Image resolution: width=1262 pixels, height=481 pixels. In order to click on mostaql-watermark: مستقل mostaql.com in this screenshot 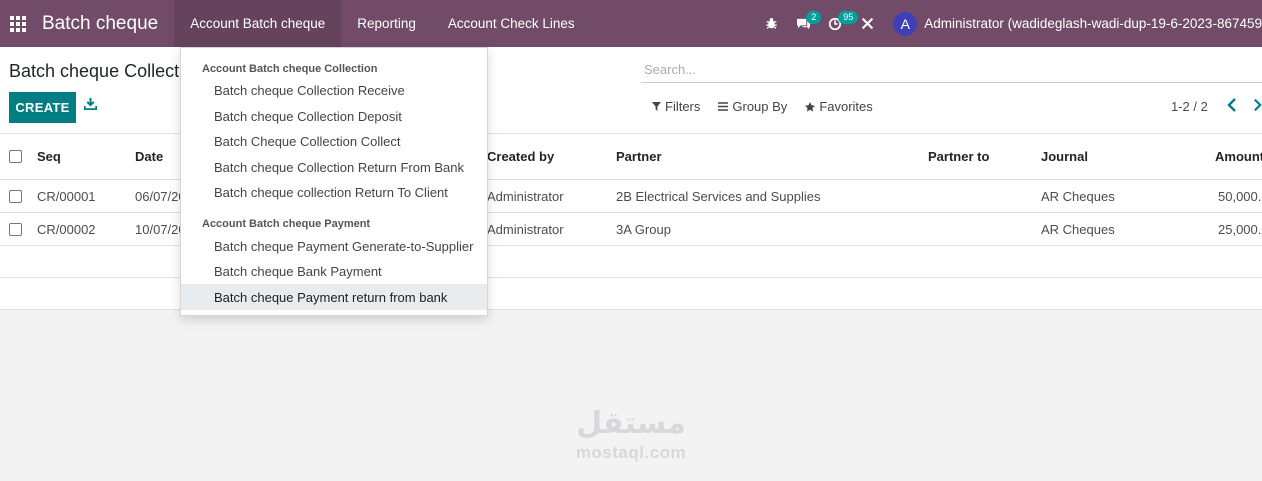, I will do `click(631, 434)`.